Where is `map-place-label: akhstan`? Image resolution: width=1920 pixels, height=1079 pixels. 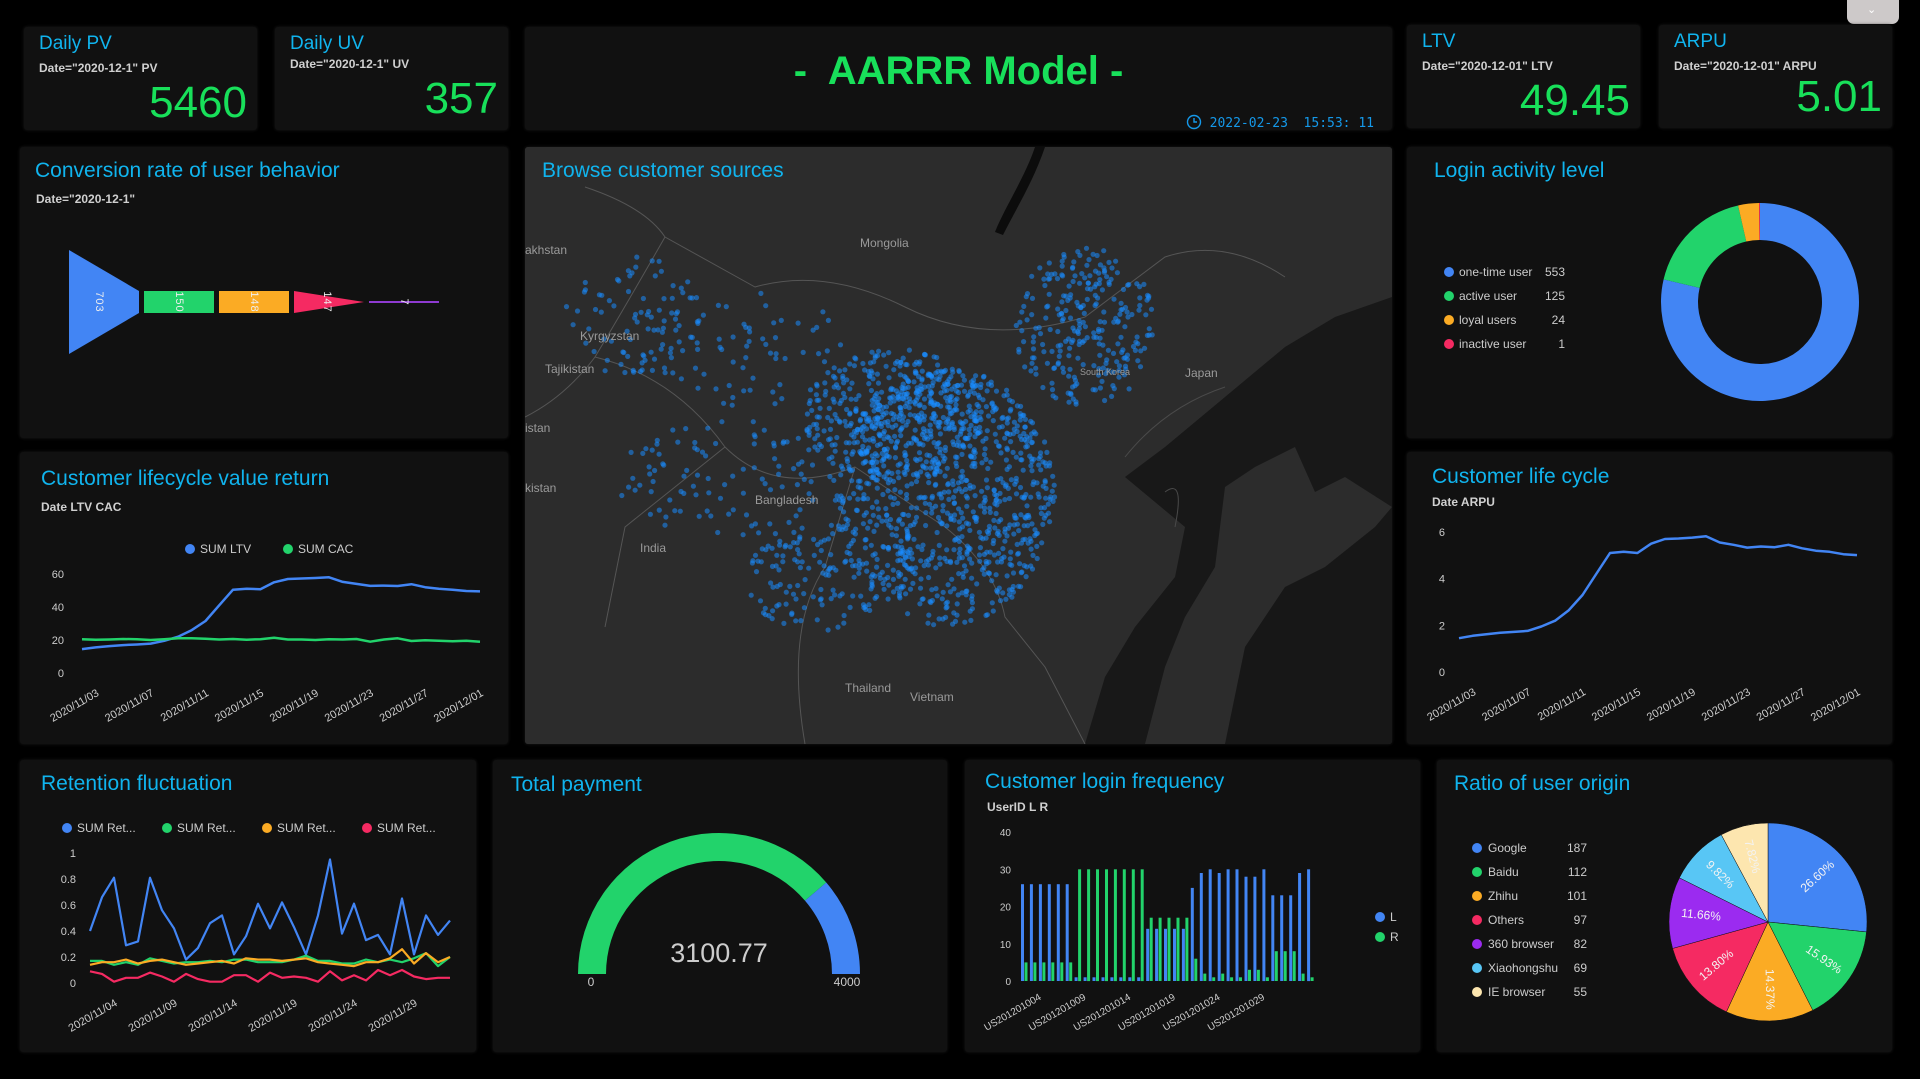 map-place-label: akhstan is located at coordinates (546, 250).